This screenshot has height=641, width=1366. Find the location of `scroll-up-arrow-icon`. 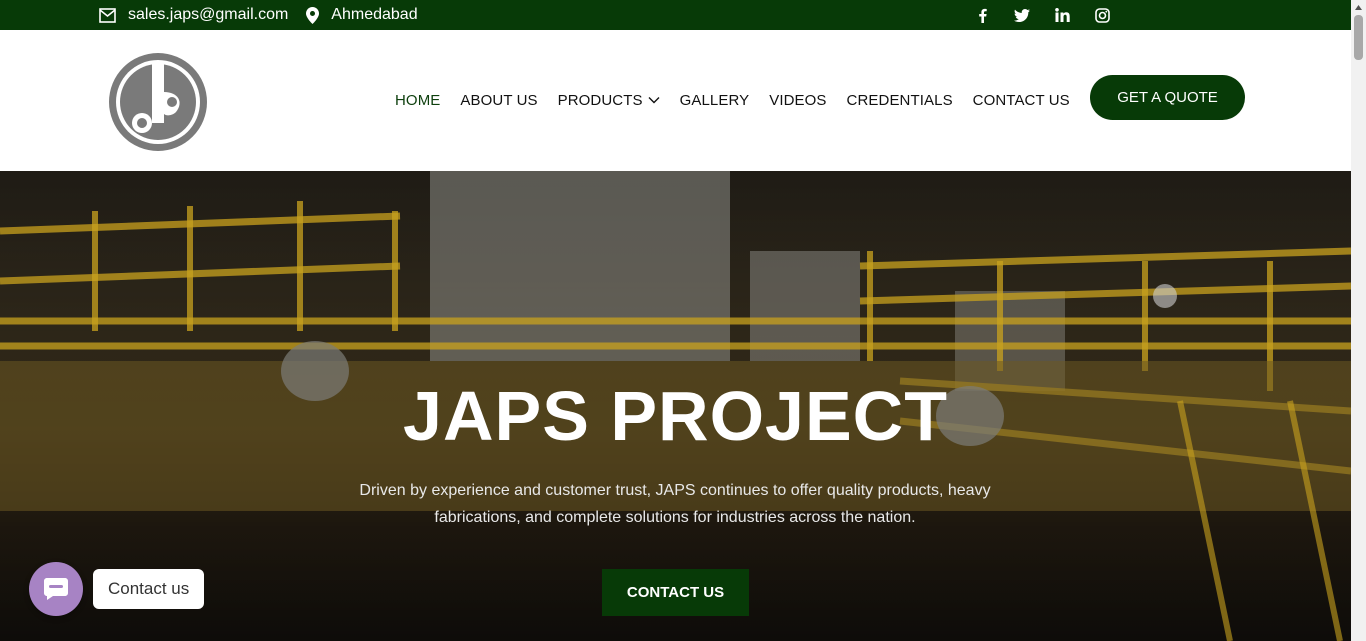

scroll-up-arrow-icon is located at coordinates (1358, 7).